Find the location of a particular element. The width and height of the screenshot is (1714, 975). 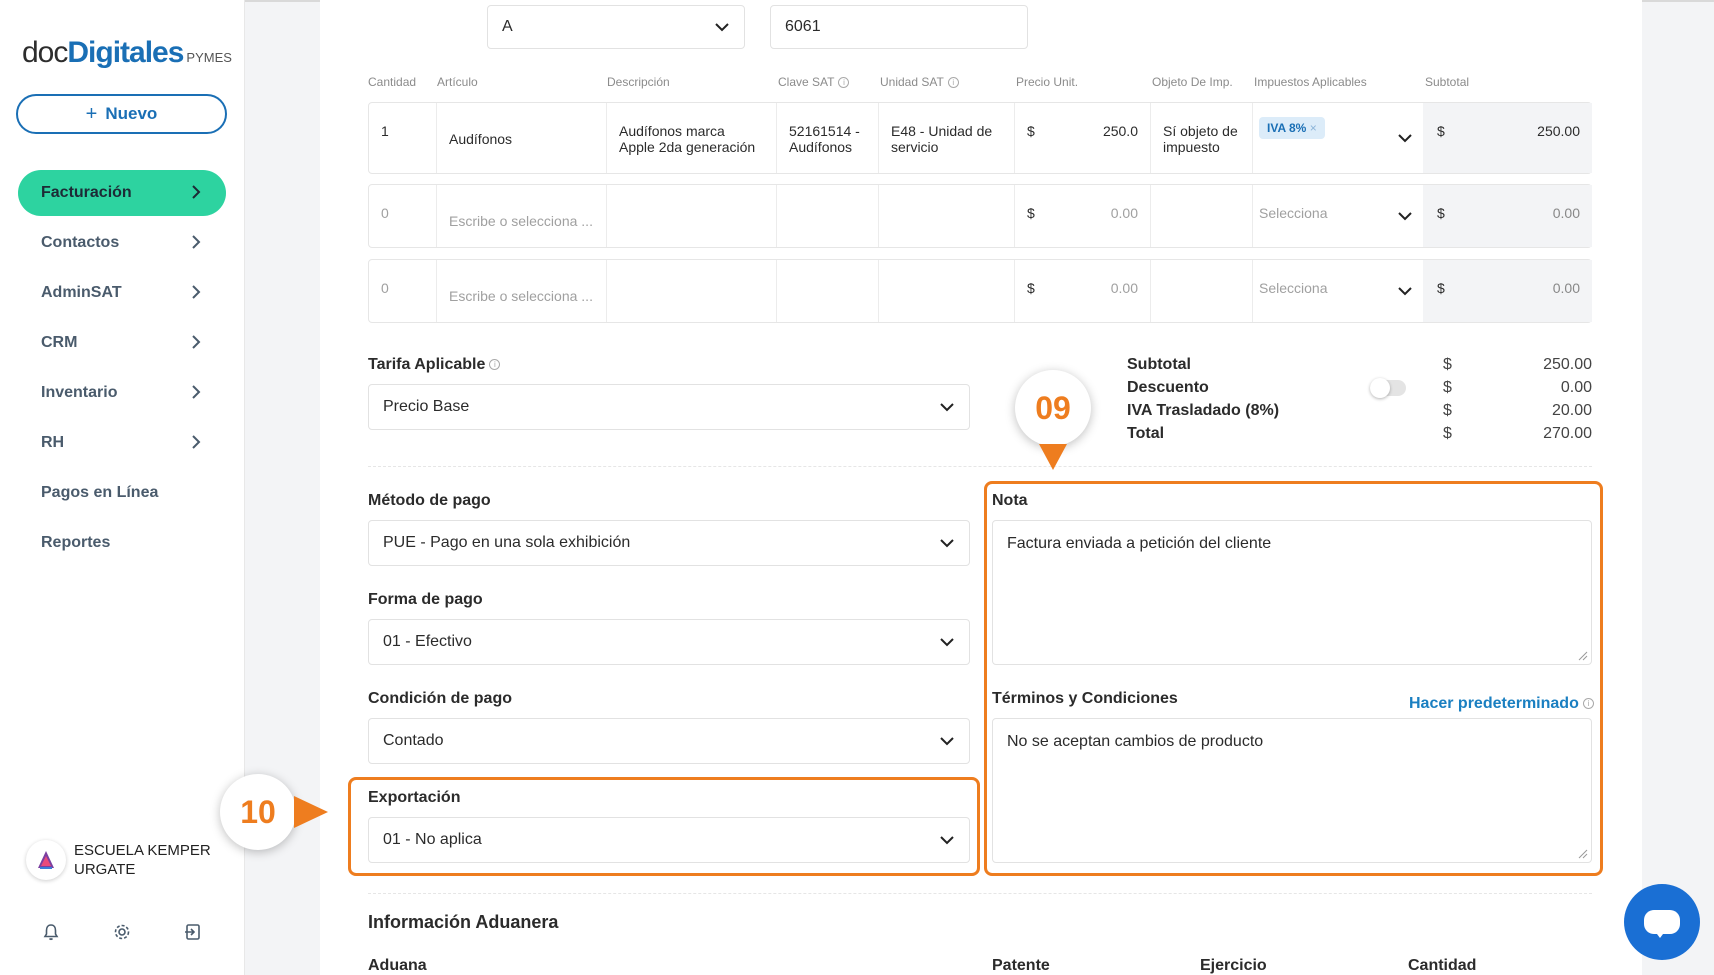

logo-digitales: Digitales is located at coordinates (125, 52).